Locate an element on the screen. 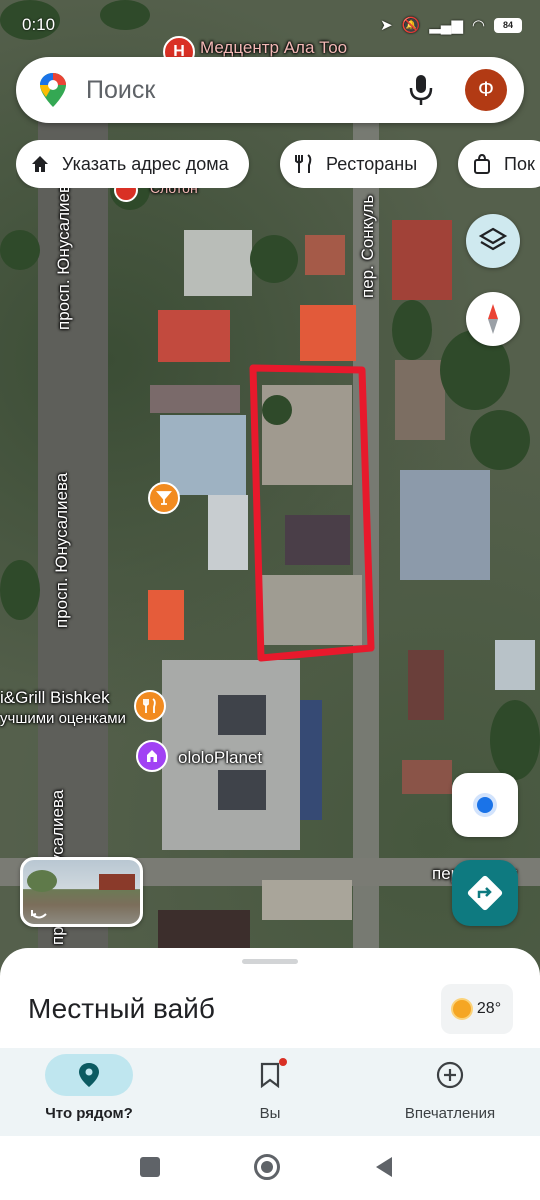 The height and width of the screenshot is (1200, 540). chip-label: Пок is located at coordinates (519, 163).